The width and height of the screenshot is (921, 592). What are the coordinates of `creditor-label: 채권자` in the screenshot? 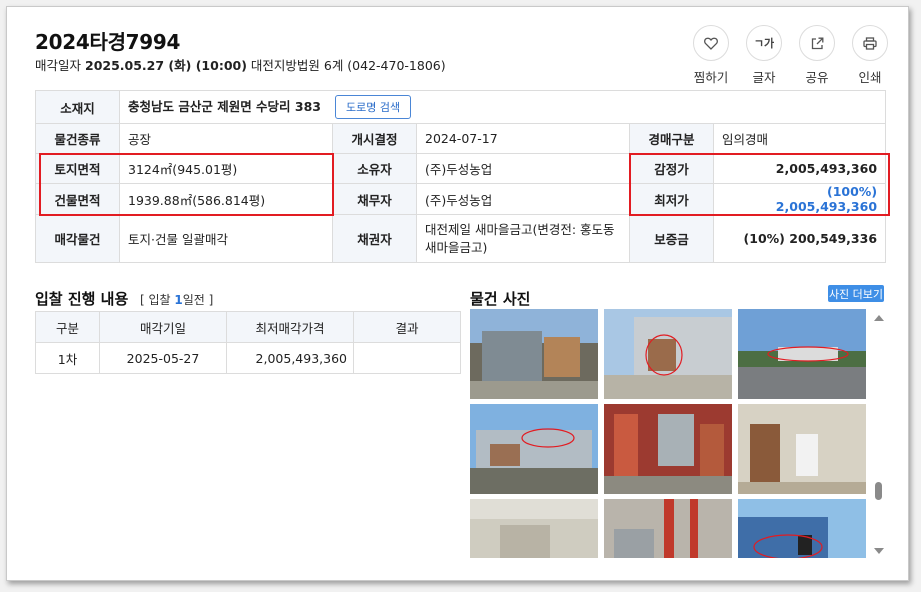 It's located at (374, 238).